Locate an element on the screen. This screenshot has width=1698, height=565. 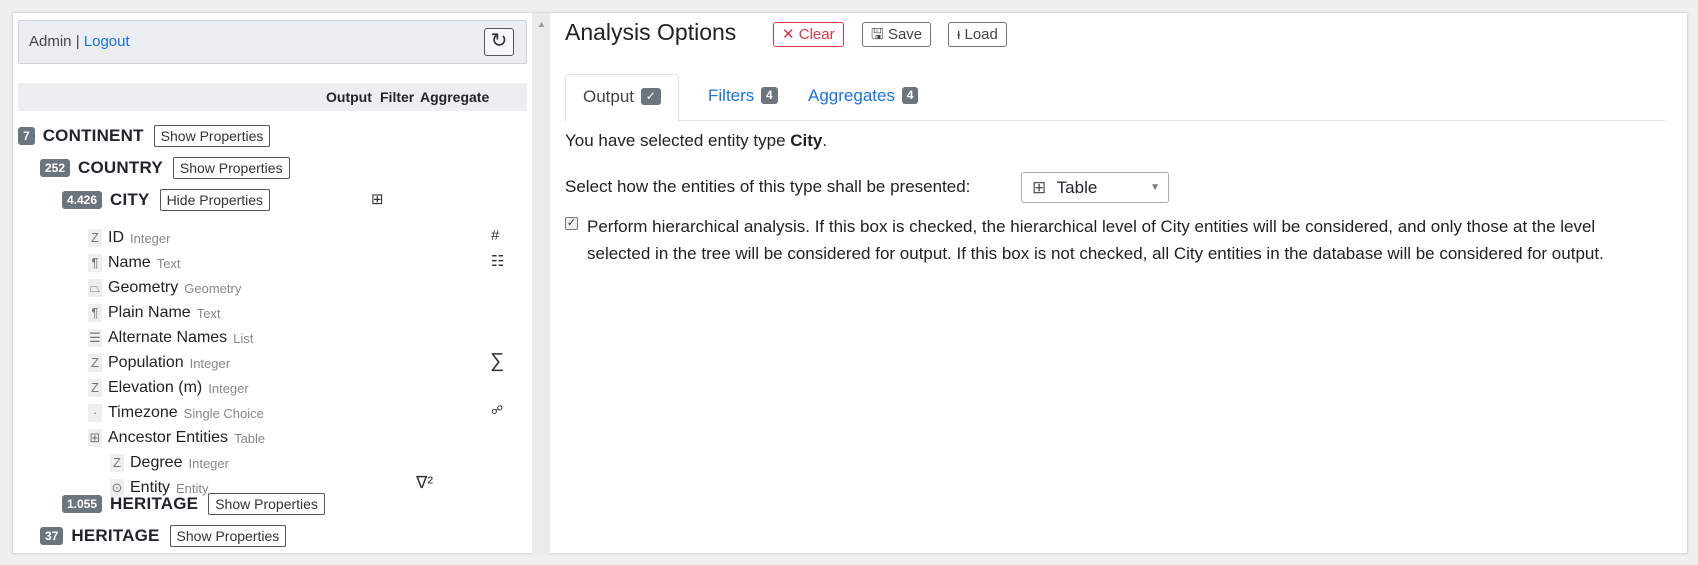
property-row-degree: Z Degree Integer is located at coordinates (169, 463).